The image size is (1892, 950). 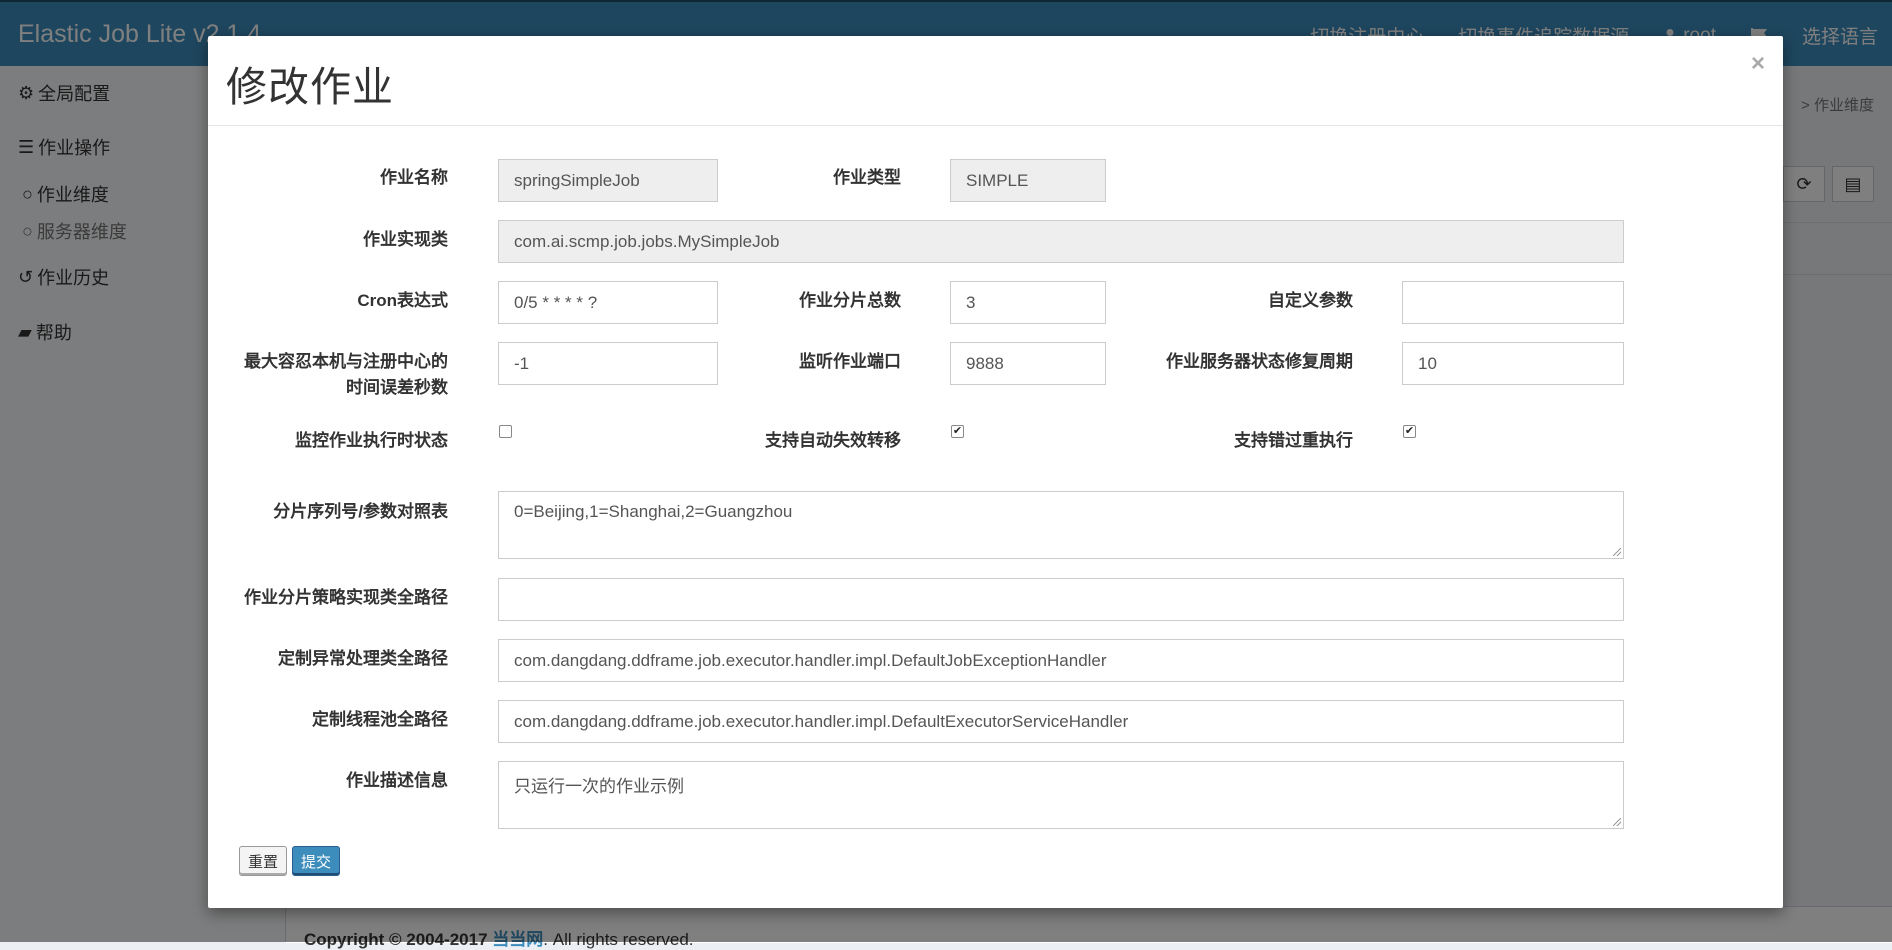 I want to click on job-class-input: com.ai.scmp.job.jobs.MySimpleJob, so click(x=1061, y=241).